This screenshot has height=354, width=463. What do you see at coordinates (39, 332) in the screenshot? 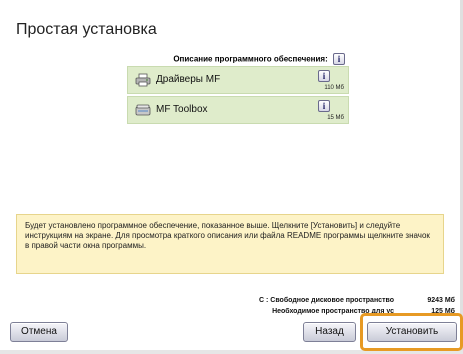
I see `cancel-button: Отмена` at bounding box center [39, 332].